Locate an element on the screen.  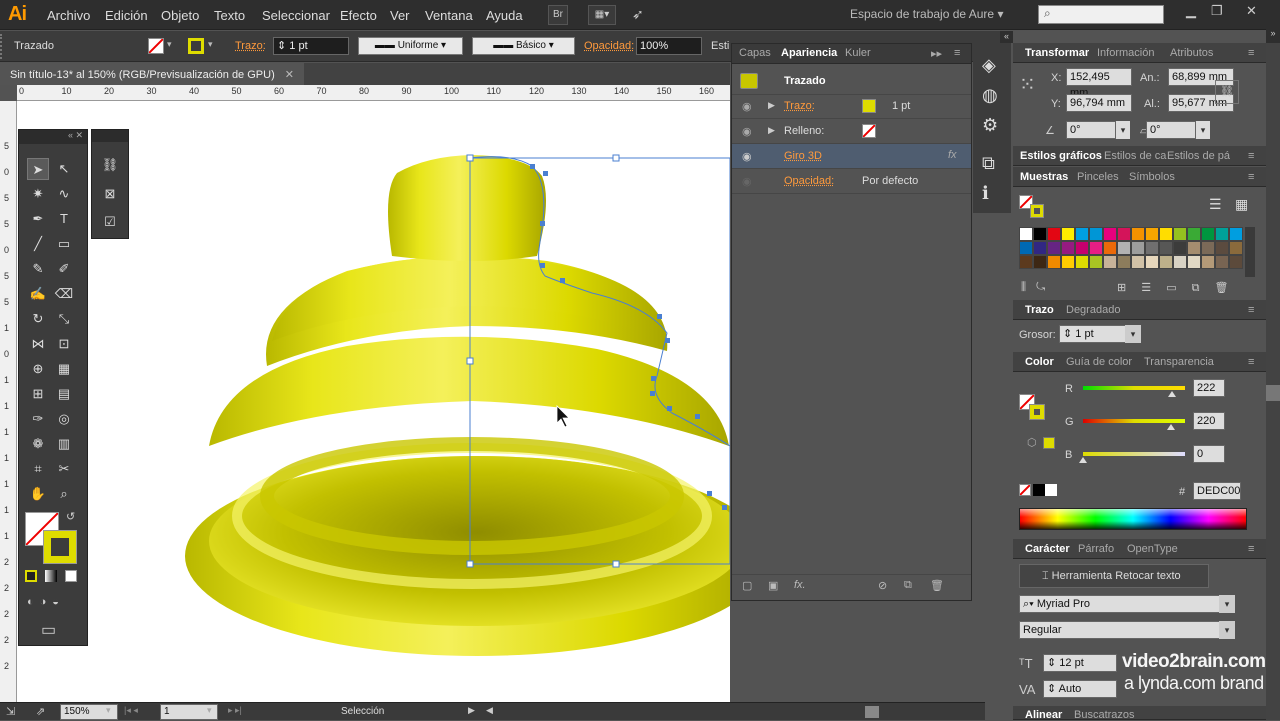
tab-color: Color is located at coordinates (1039, 362).